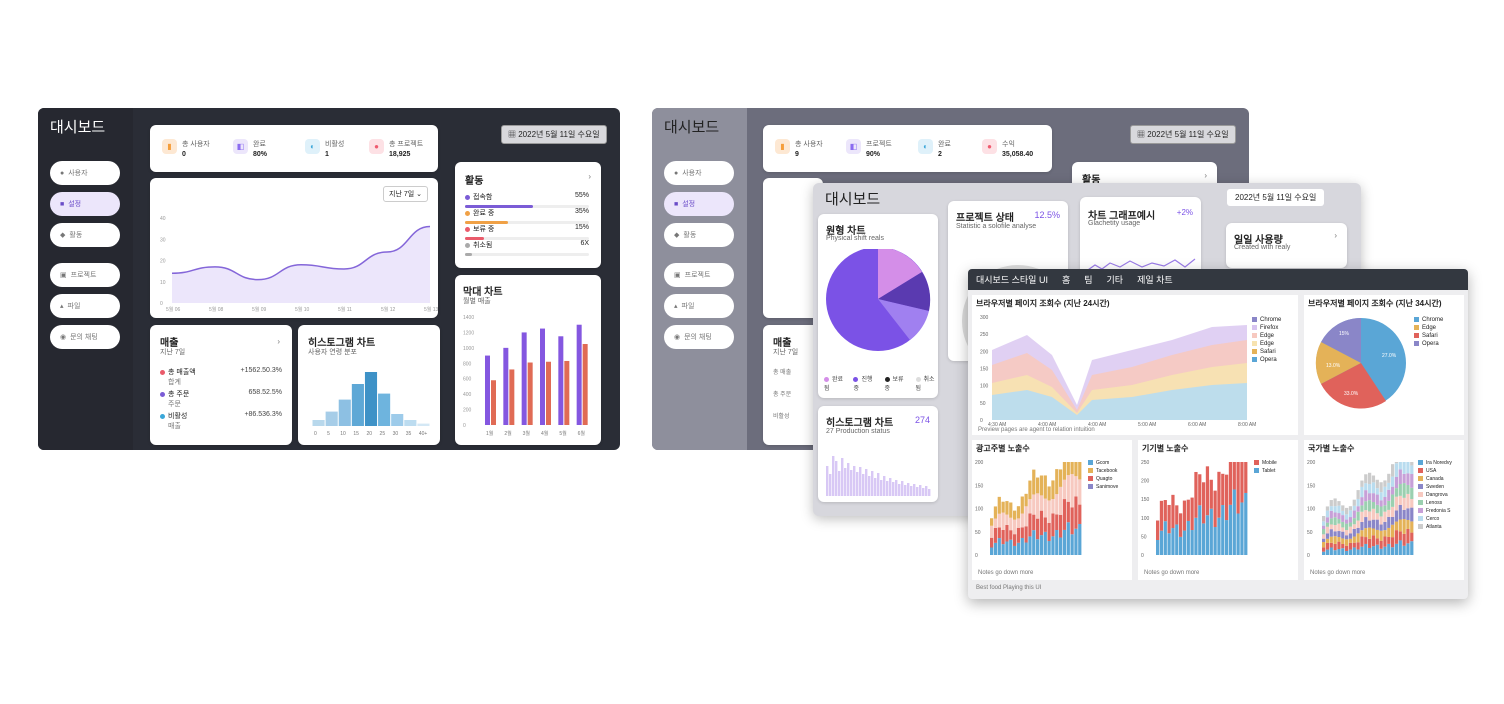 The image size is (1504, 704). Describe the element at coordinates (1254, 319) in the screenshot. I see `legend-swatch` at that location.